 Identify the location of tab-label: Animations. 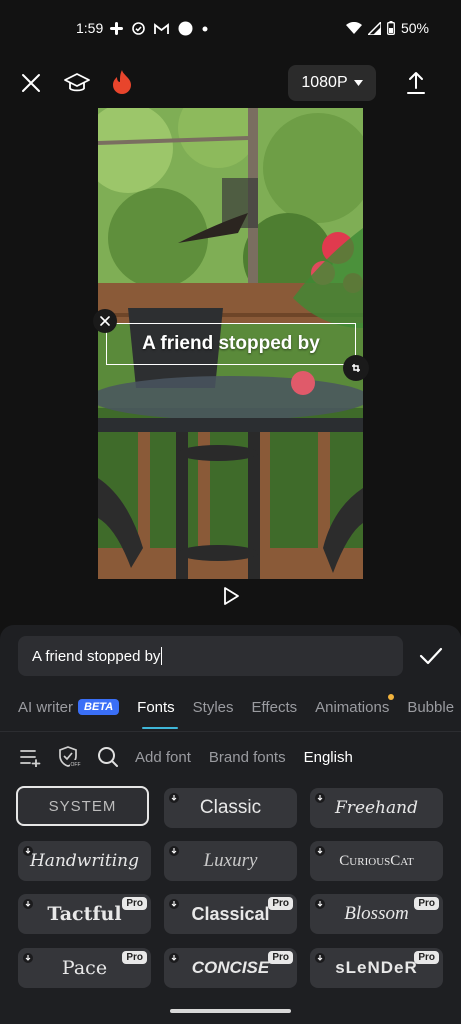
(352, 707).